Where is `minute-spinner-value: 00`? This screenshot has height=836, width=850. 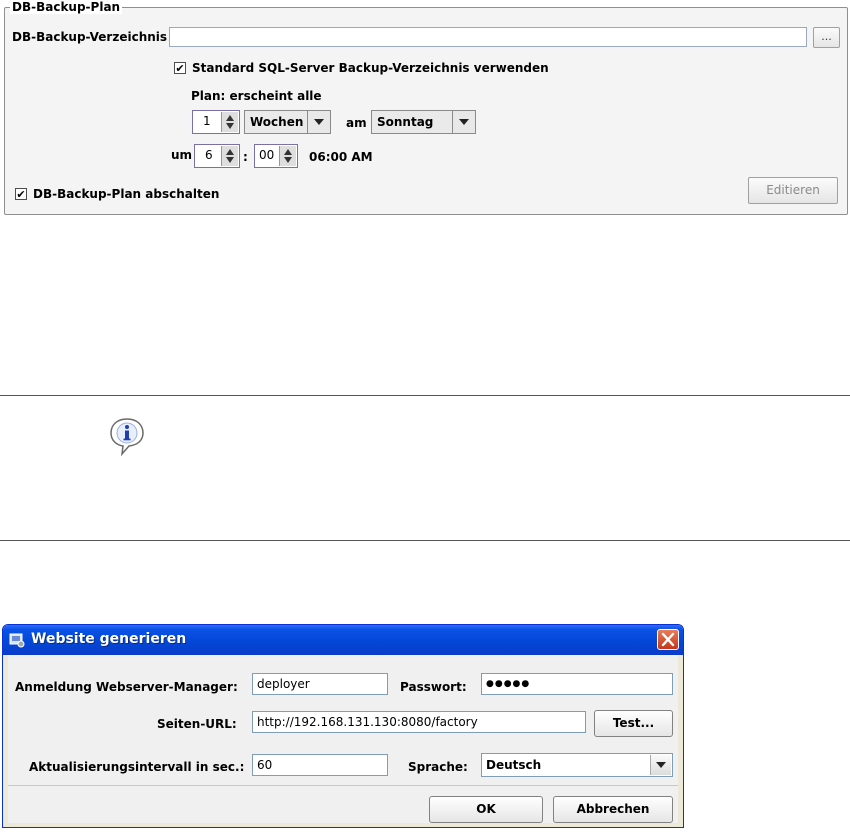
minute-spinner-value: 00 is located at coordinates (267, 155).